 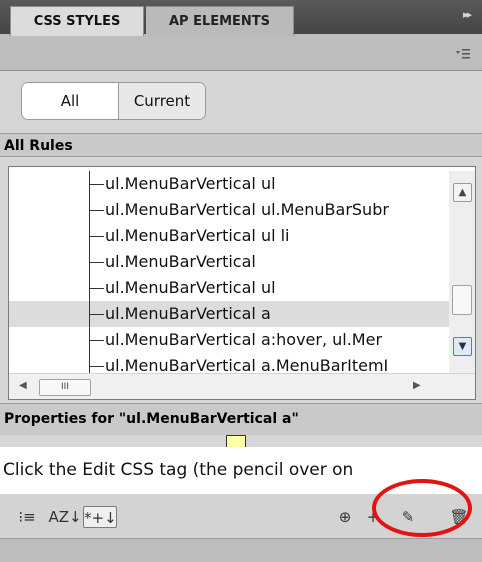 I want to click on scroll-left-icon: ◀, so click(x=23, y=385).